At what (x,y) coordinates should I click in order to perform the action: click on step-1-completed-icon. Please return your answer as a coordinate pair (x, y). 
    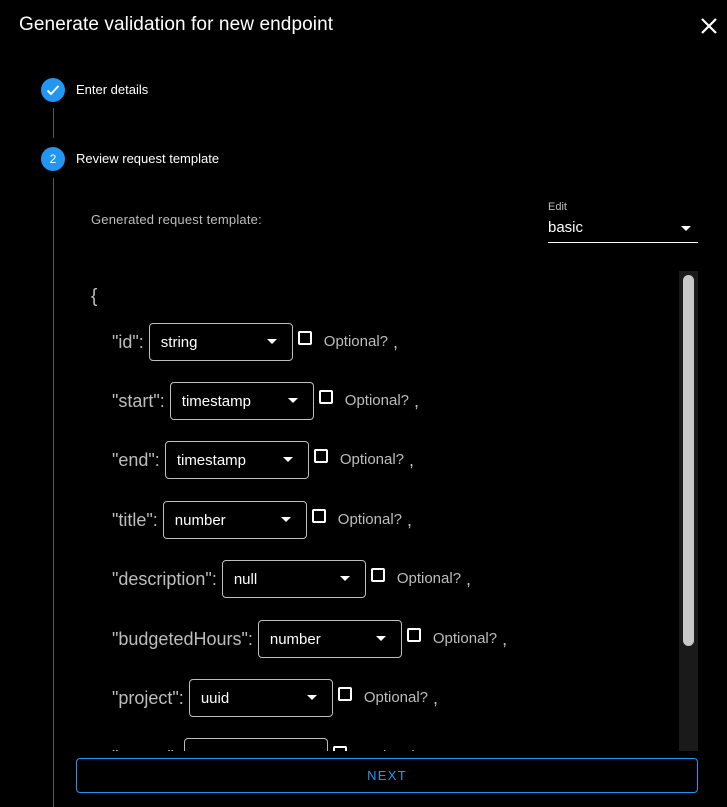
    Looking at the image, I should click on (53, 90).